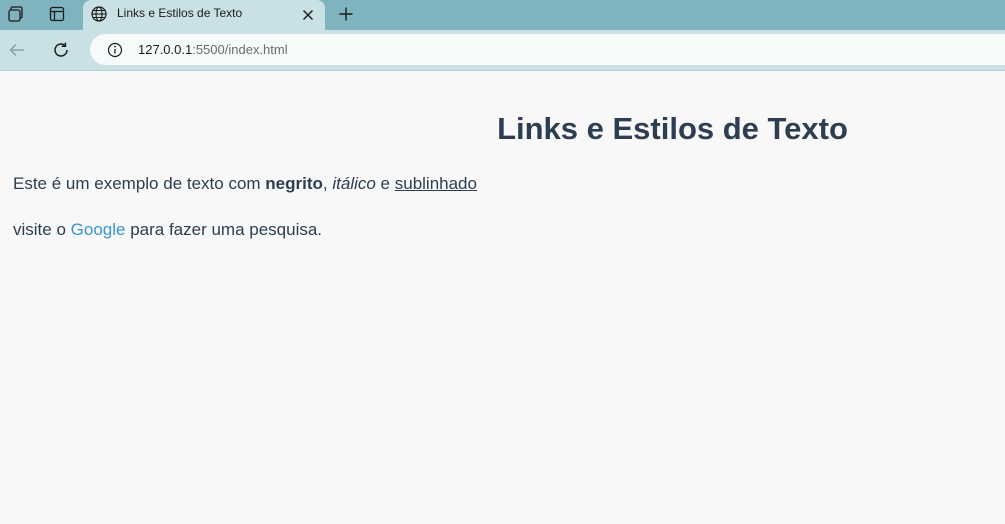  Describe the element at coordinates (385, 183) in the screenshot. I see `separator-text: e` at that location.